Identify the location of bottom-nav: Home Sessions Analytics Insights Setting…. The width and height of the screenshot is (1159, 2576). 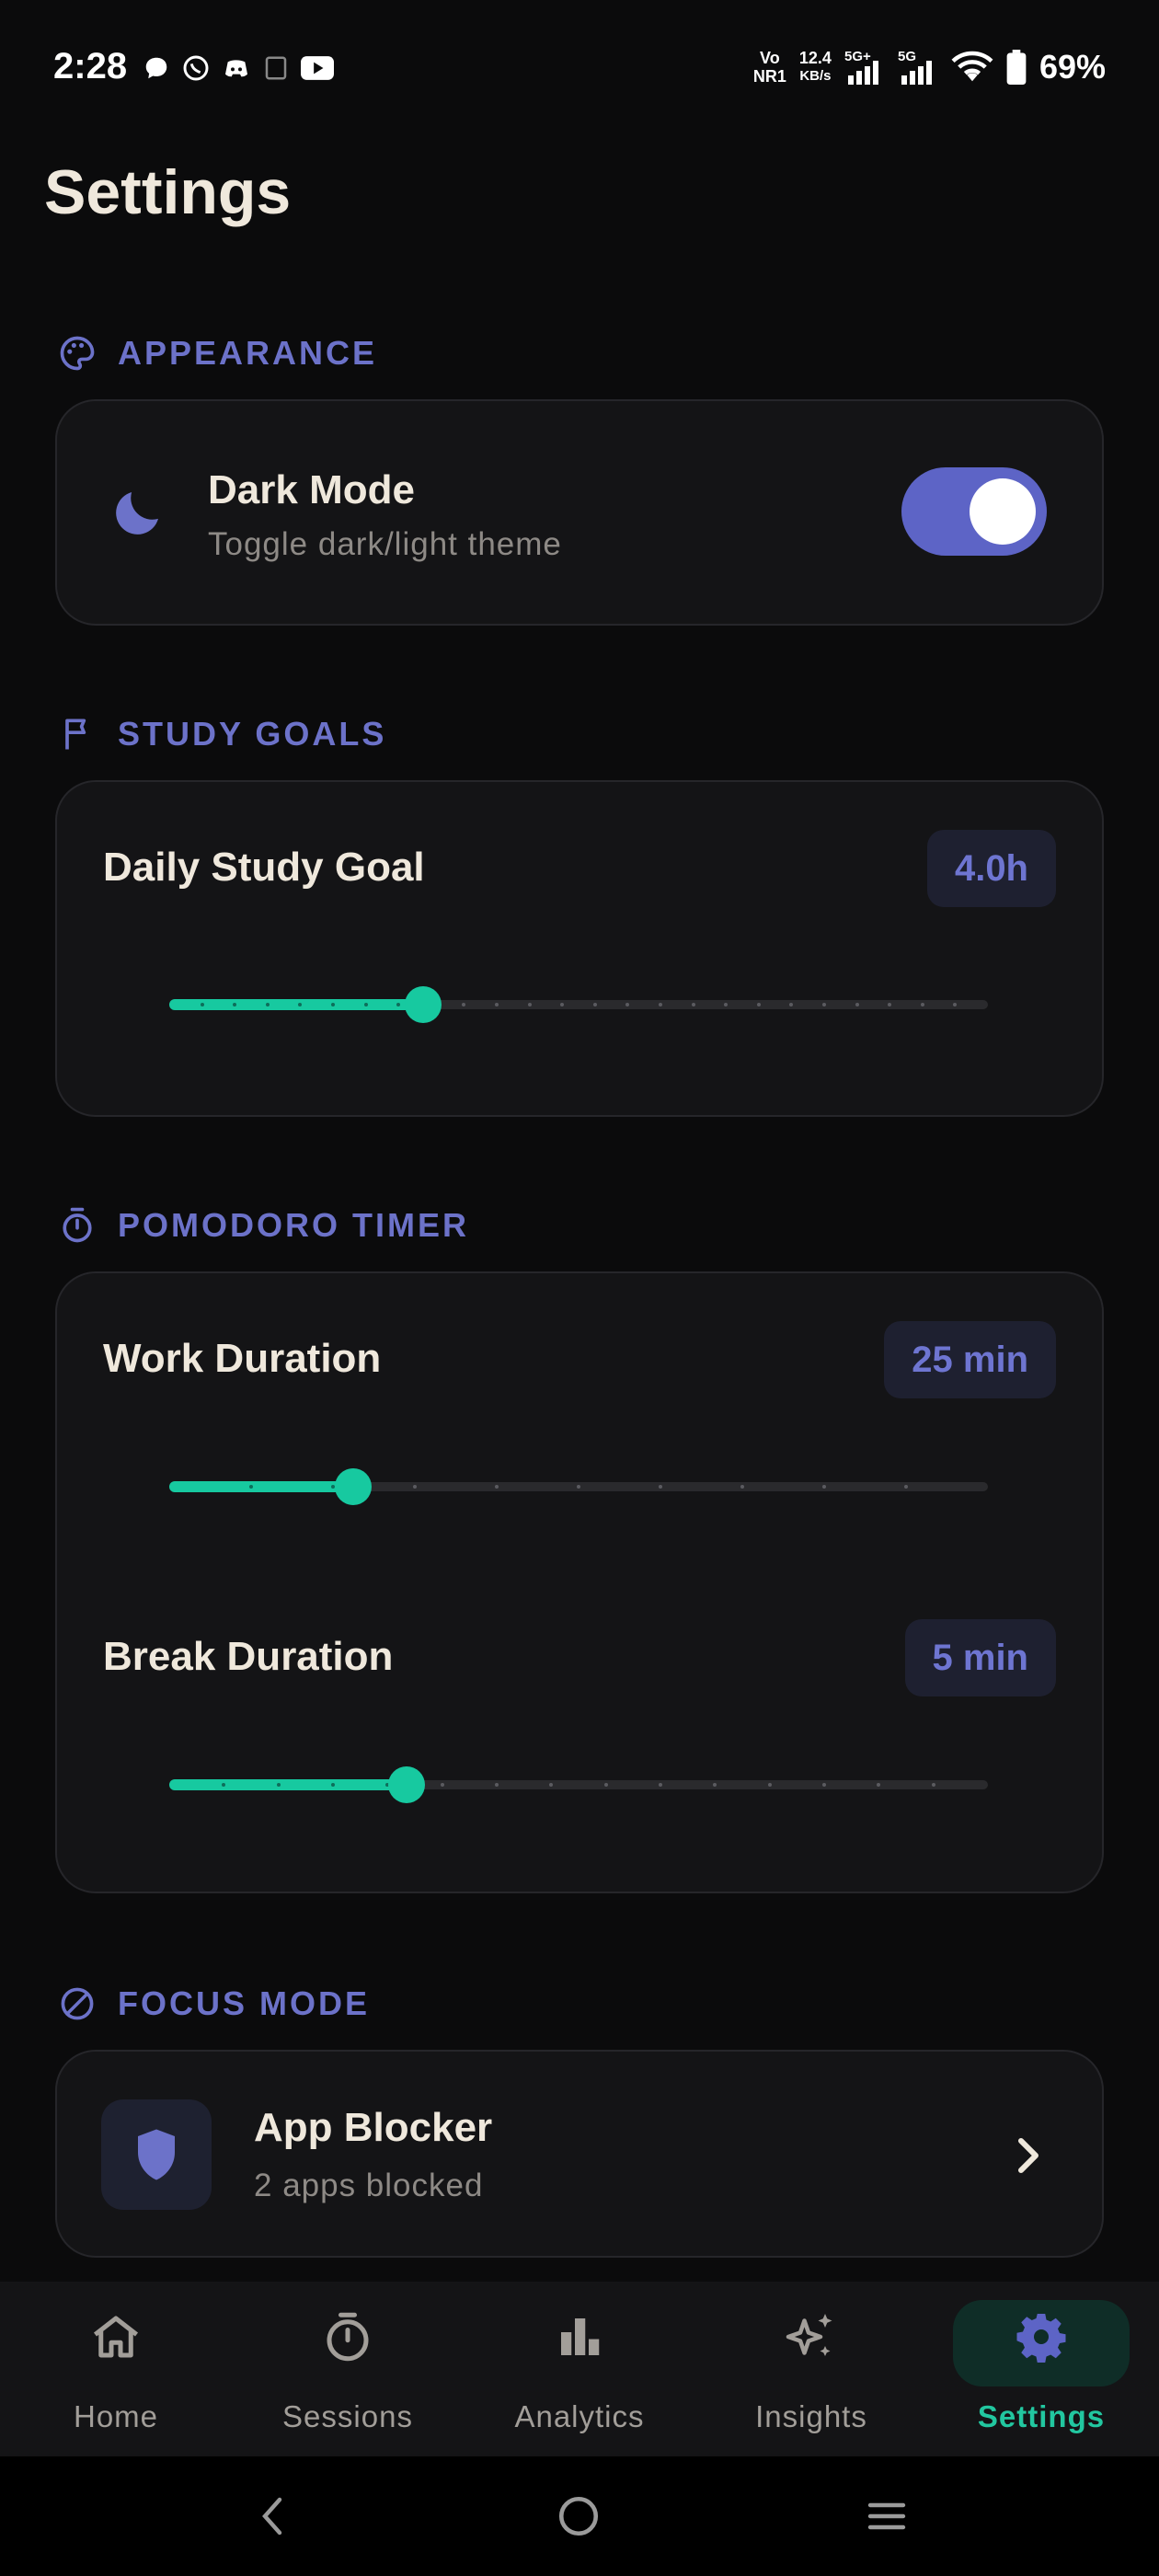
(579, 2369).